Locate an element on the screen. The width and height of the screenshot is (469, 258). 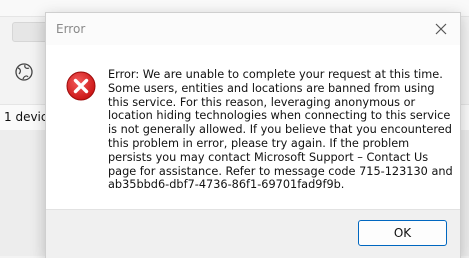
error-icon is located at coordinates (81, 86).